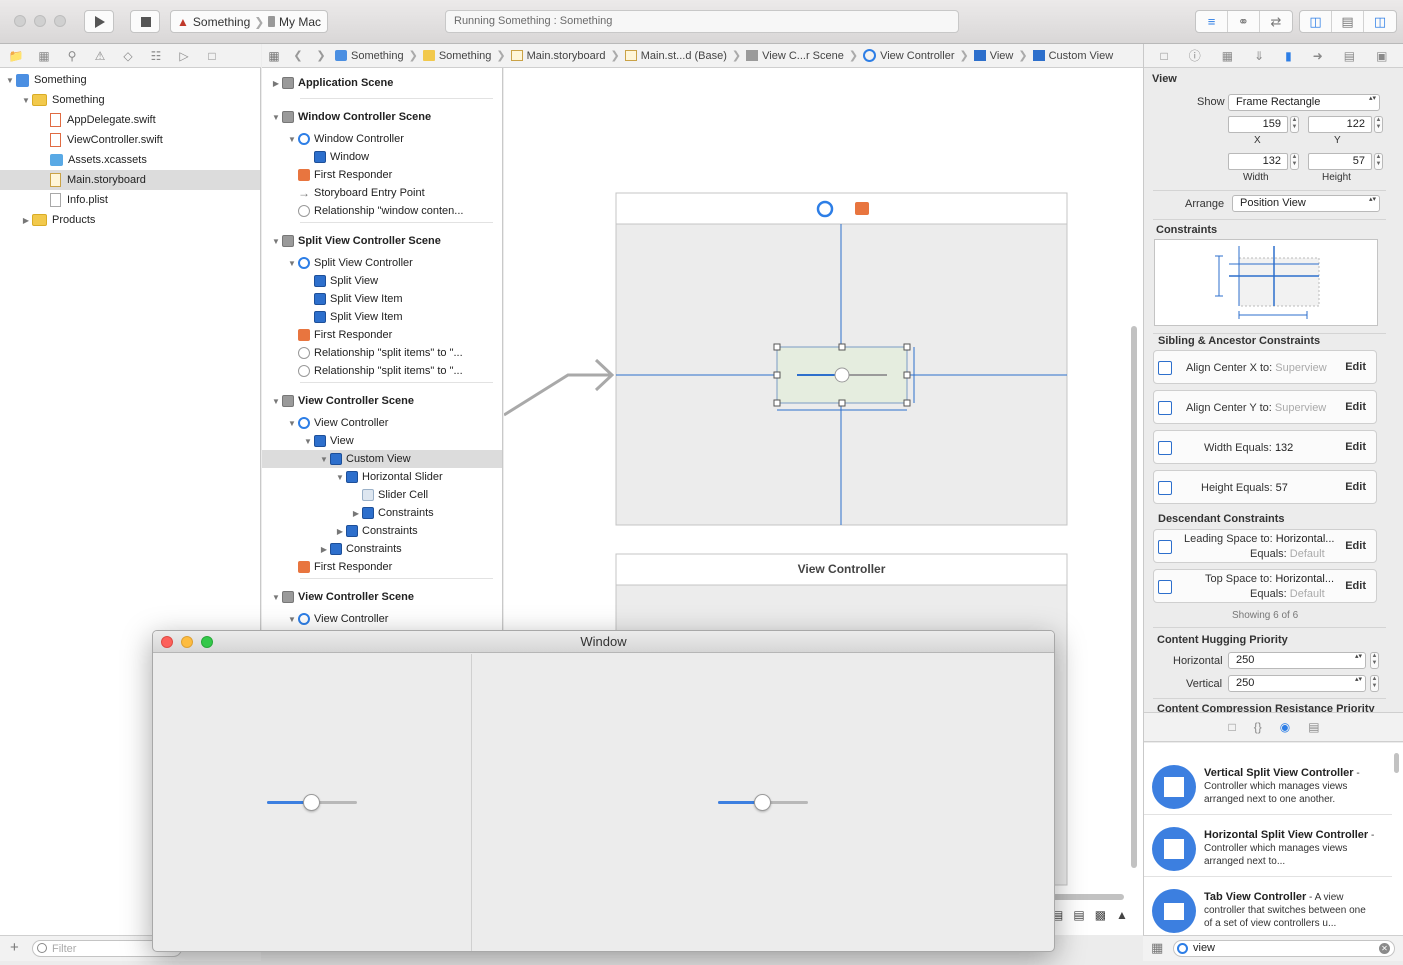  I want to click on constraint-height: Height Equals: 57 Edit, so click(1265, 487).